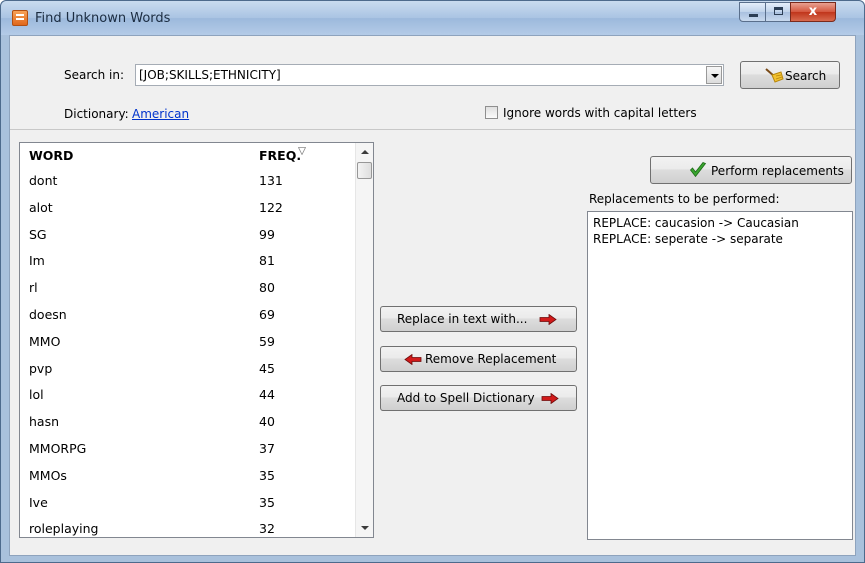 This screenshot has width=865, height=563. Describe the element at coordinates (64, 529) in the screenshot. I see `word-cell: roleplaying` at that location.